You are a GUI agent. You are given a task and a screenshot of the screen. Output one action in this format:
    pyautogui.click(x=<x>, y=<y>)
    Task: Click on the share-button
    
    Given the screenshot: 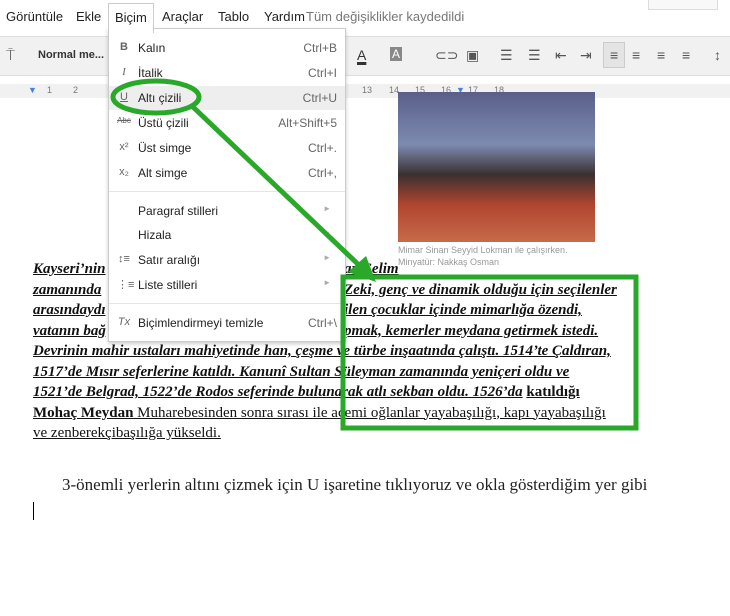 What is the action you would take?
    pyautogui.click(x=683, y=5)
    